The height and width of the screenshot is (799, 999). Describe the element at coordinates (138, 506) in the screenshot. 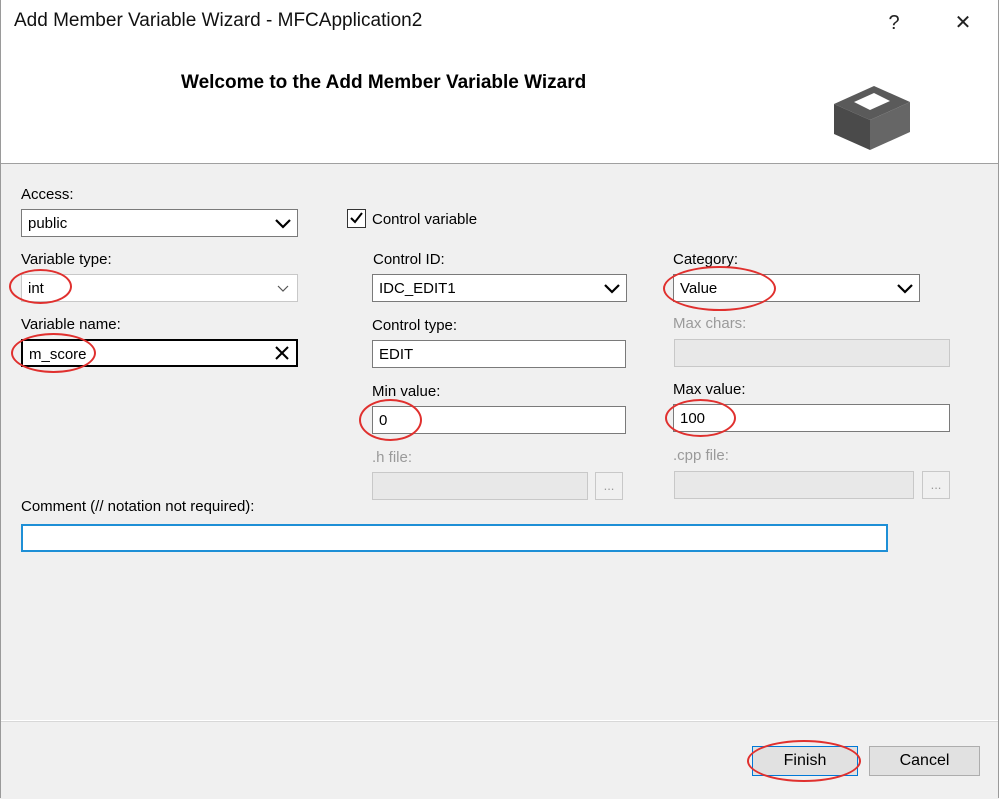

I see `comment-label: Comment (// notation not required):` at that location.